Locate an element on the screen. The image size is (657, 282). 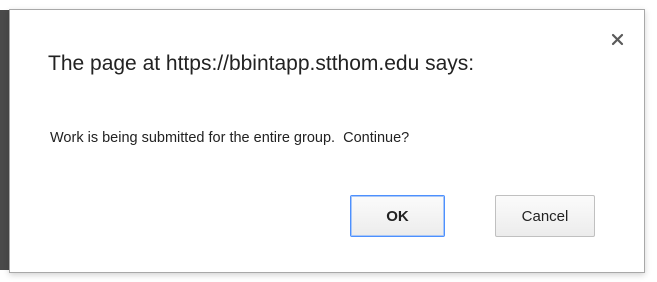
ok-button: OK is located at coordinates (397, 216).